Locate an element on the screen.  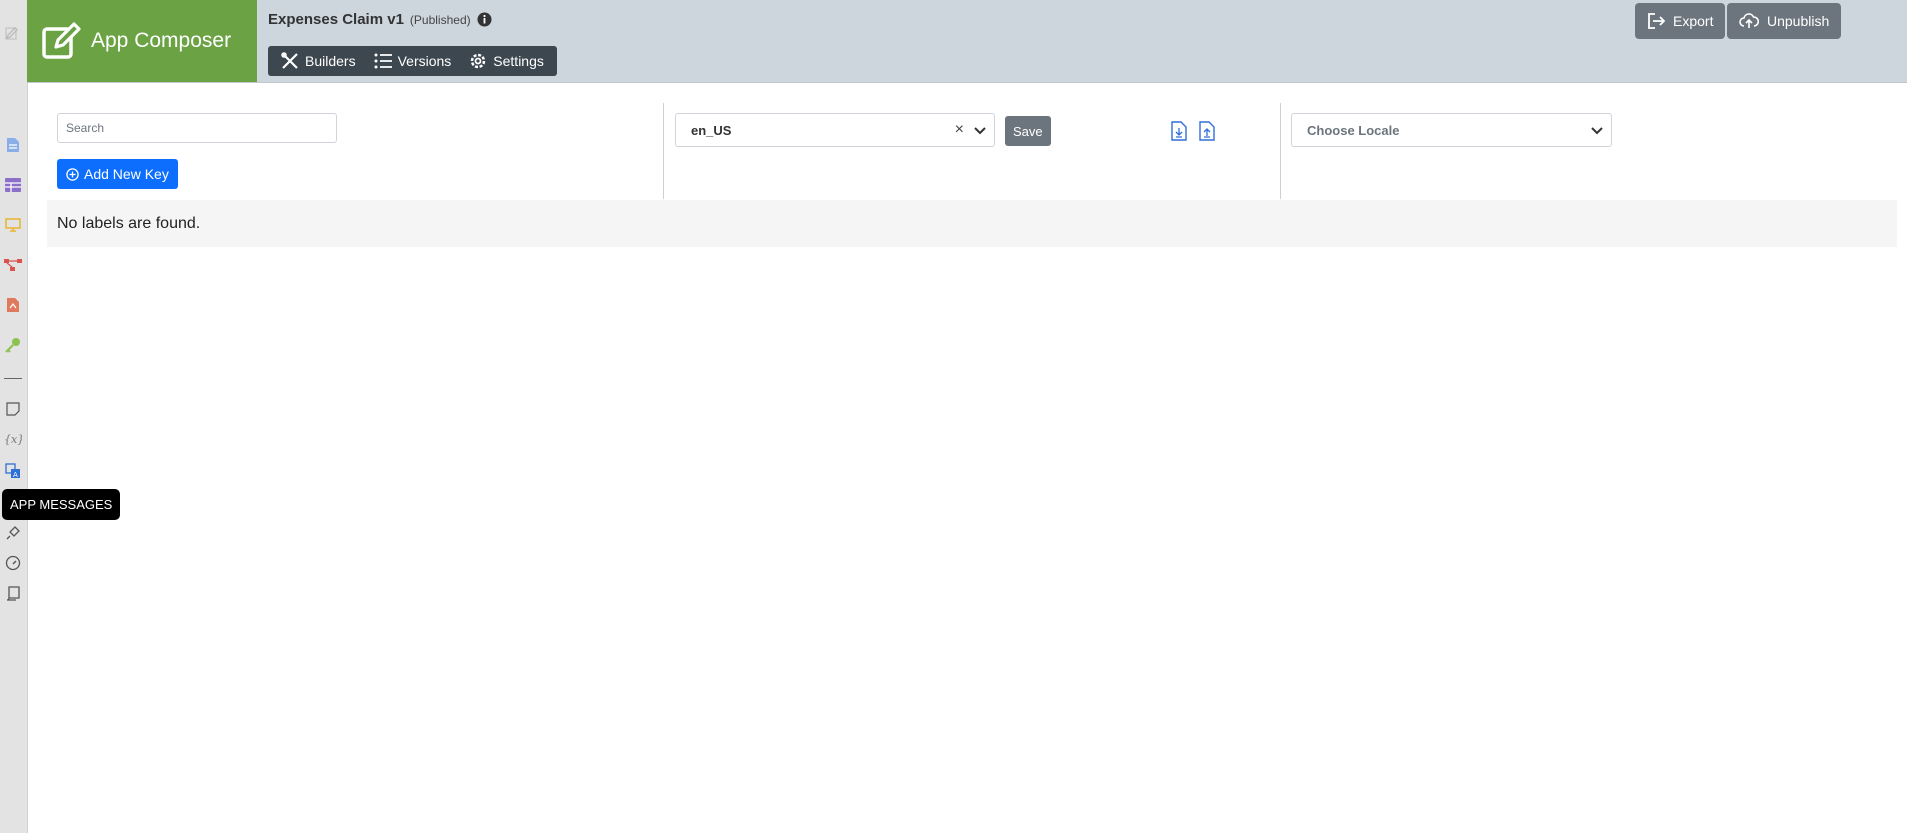
translate-icon: A is located at coordinates (13, 471).